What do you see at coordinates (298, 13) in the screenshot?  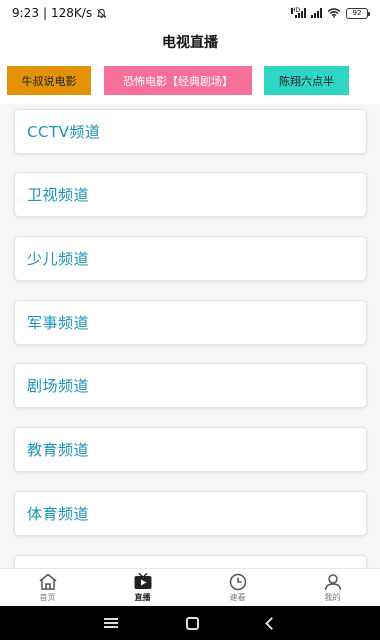 I see `signal-hd-icon: HD` at bounding box center [298, 13].